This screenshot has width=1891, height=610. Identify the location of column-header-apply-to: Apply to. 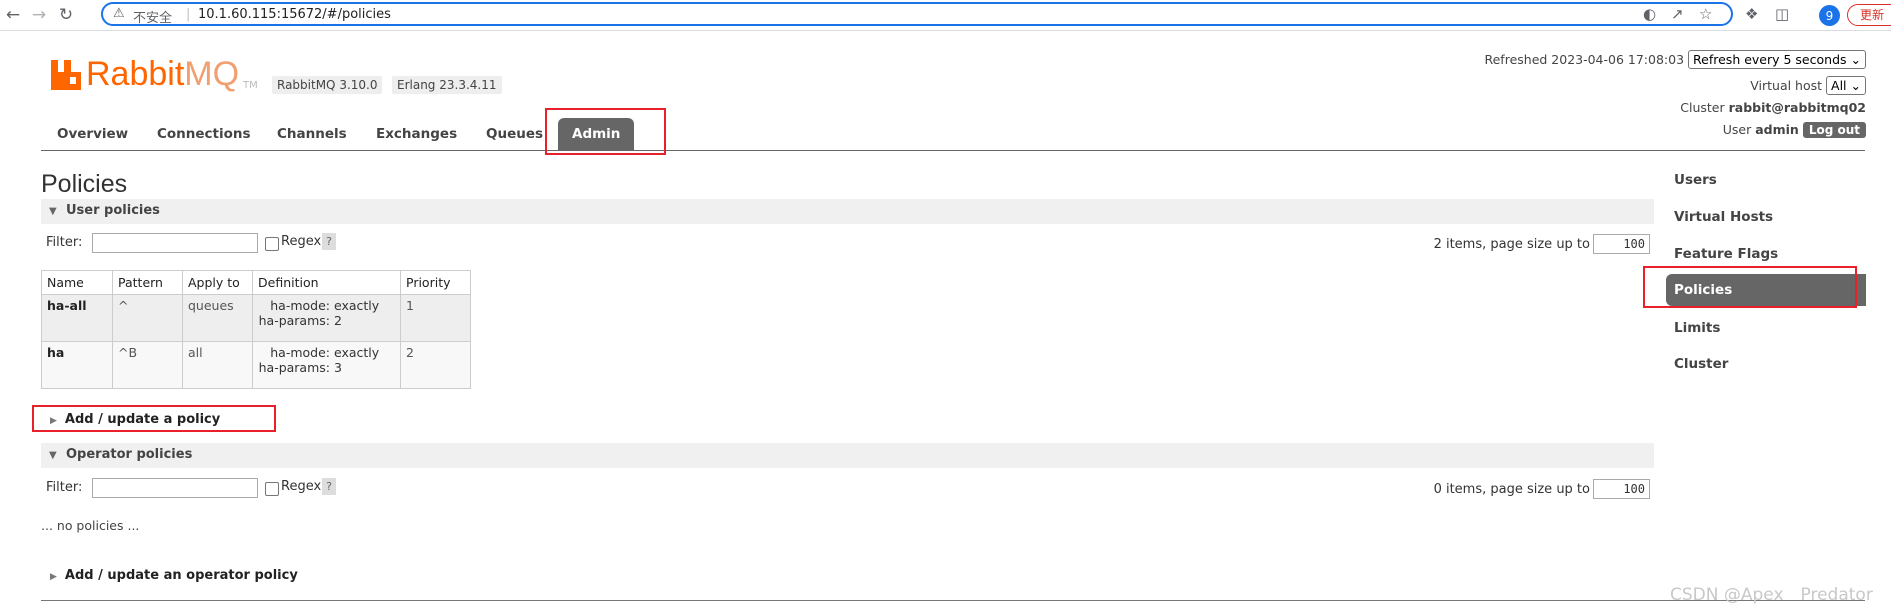
(217, 282).